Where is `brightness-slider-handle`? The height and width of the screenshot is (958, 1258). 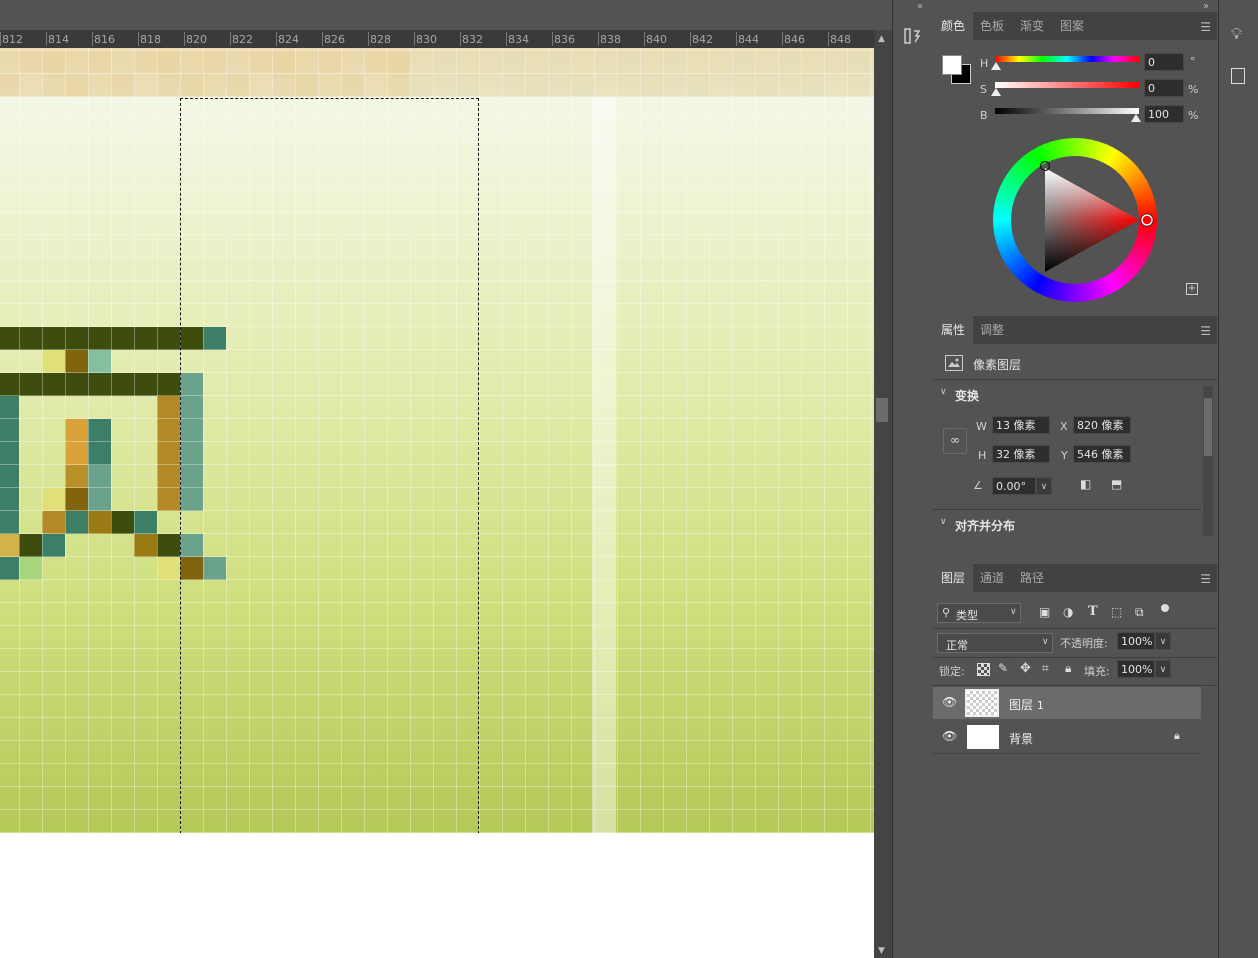
brightness-slider-handle is located at coordinates (1136, 118).